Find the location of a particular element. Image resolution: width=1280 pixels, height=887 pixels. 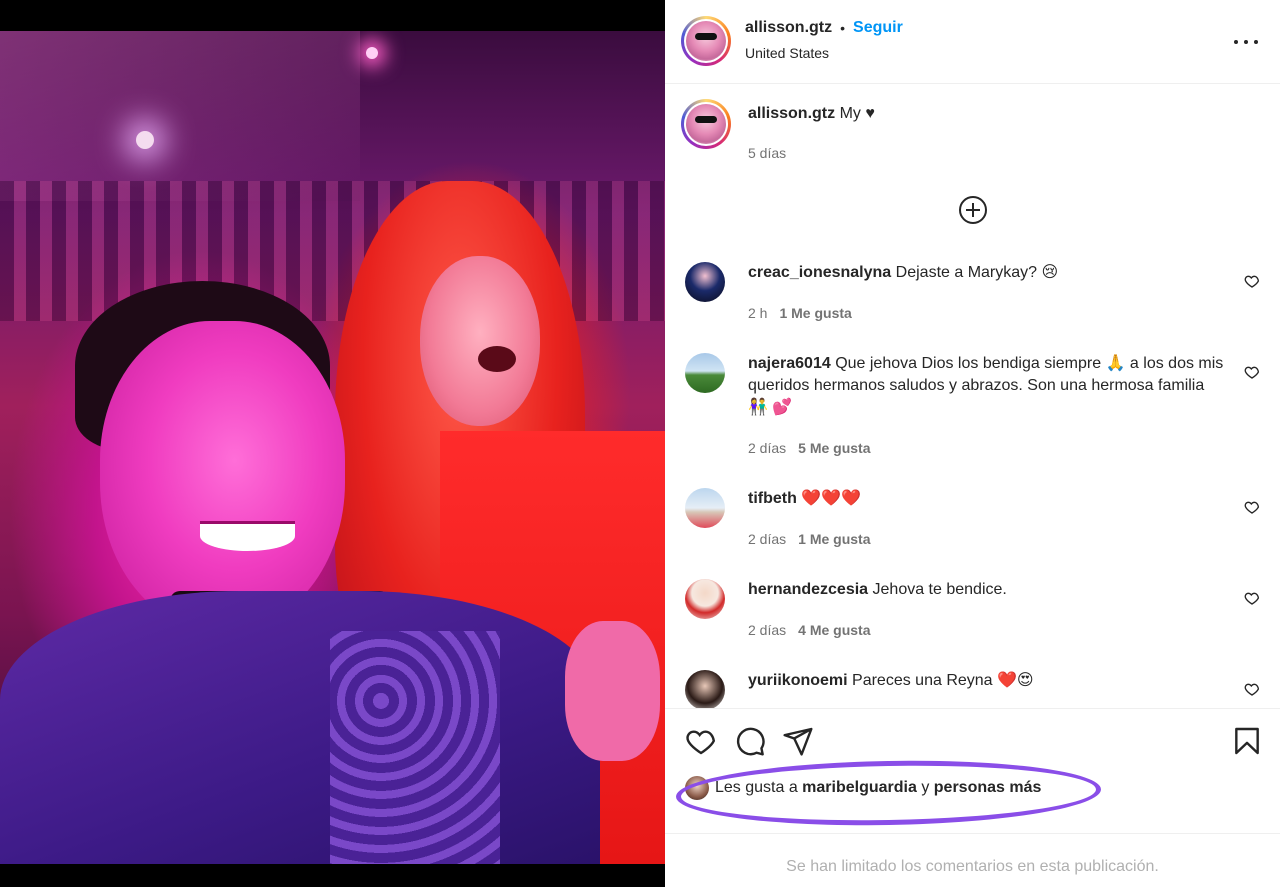

comment-text: Jehova te bendice. is located at coordinates (939, 589).